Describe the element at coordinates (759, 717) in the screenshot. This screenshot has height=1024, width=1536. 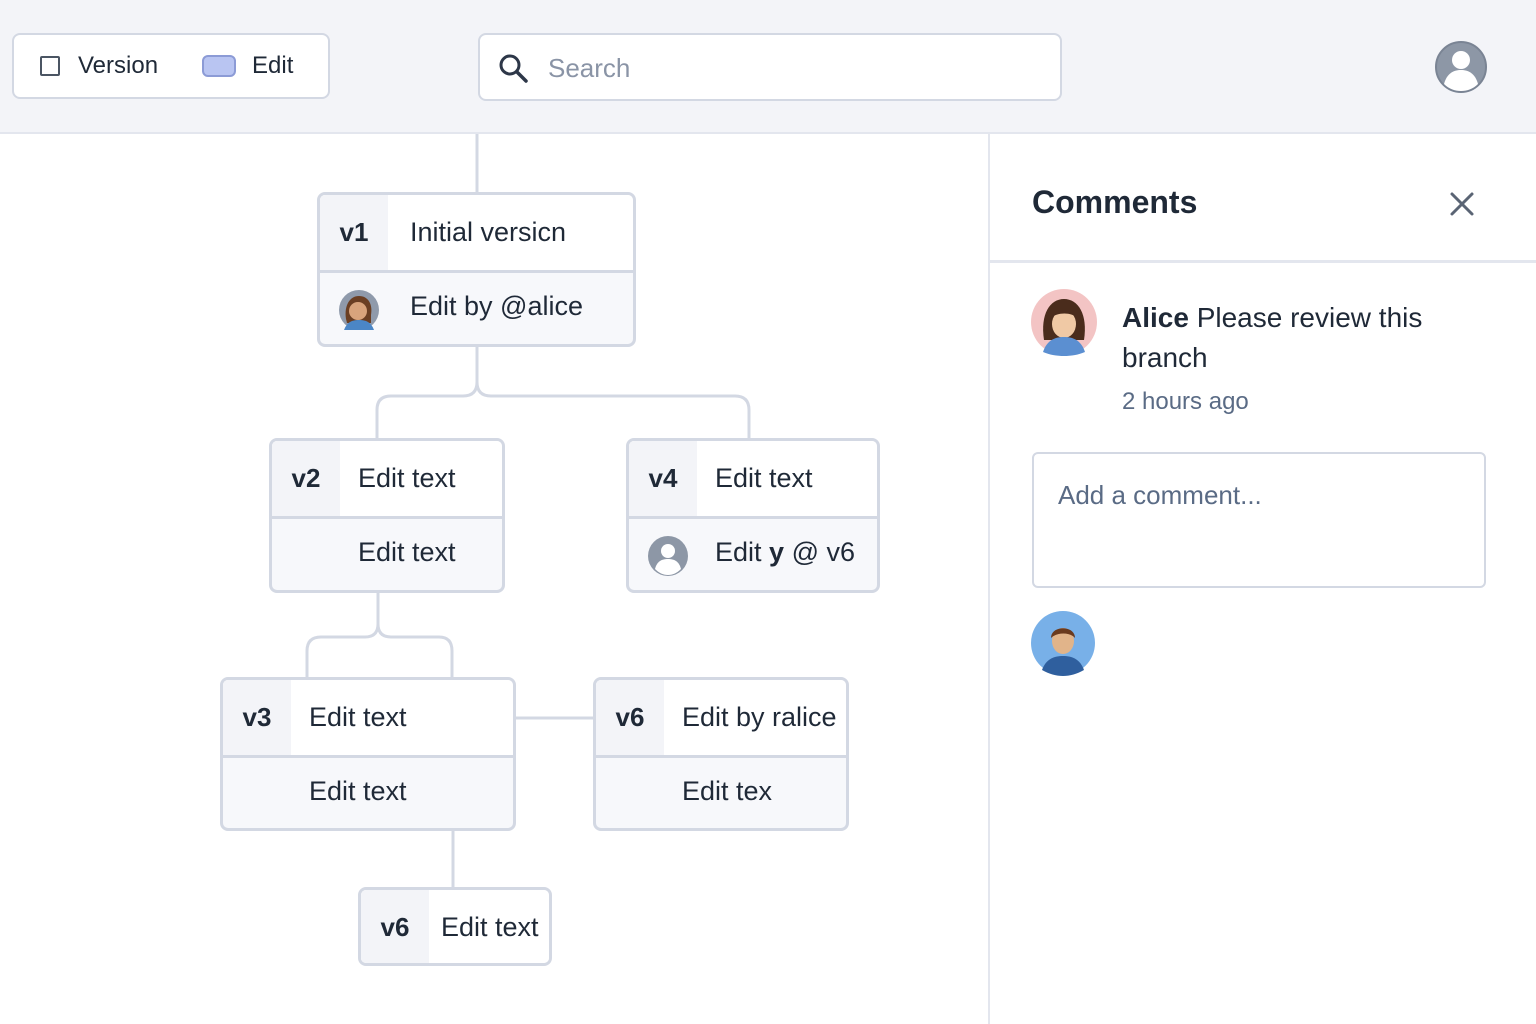
I see `node-title: Edit by ralice` at that location.